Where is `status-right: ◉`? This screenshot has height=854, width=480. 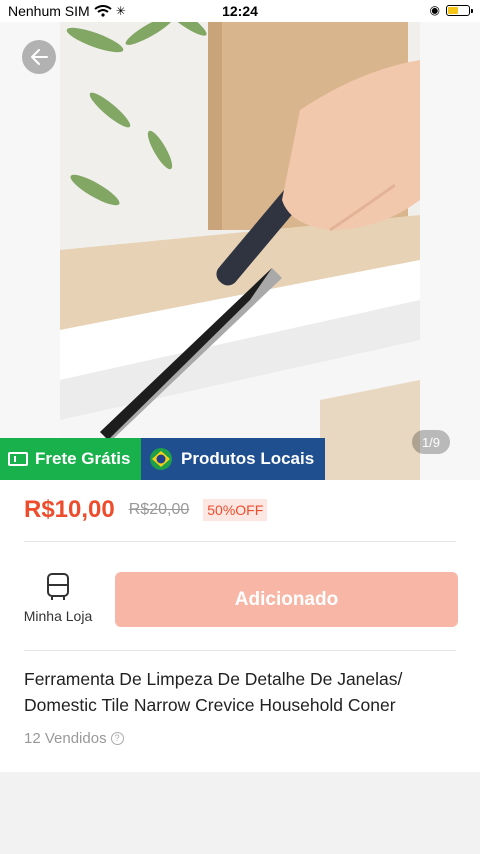 status-right: ◉ is located at coordinates (451, 10).